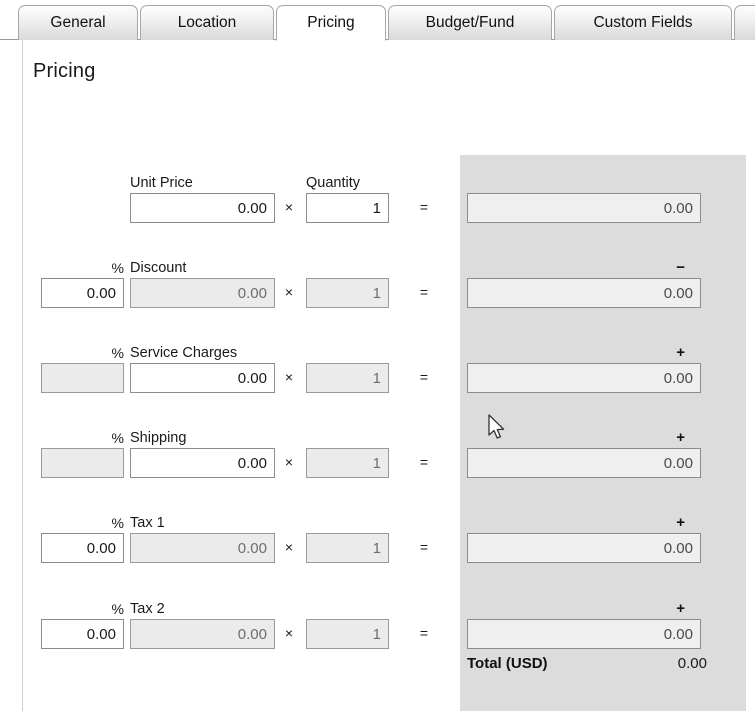 The width and height of the screenshot is (755, 711). I want to click on quantity-label: Quantity, so click(333, 183).